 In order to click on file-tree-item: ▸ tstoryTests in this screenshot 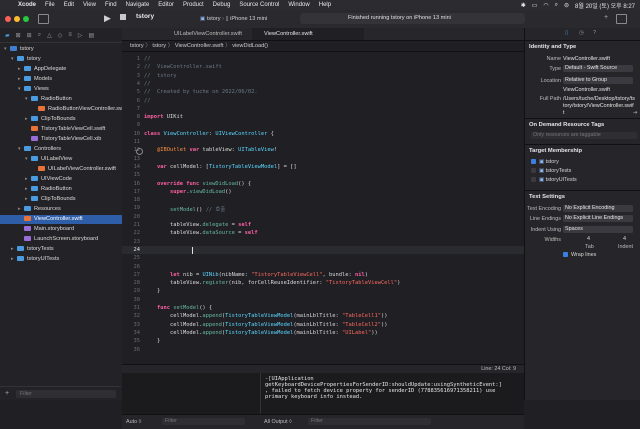, I will do `click(66, 249)`.